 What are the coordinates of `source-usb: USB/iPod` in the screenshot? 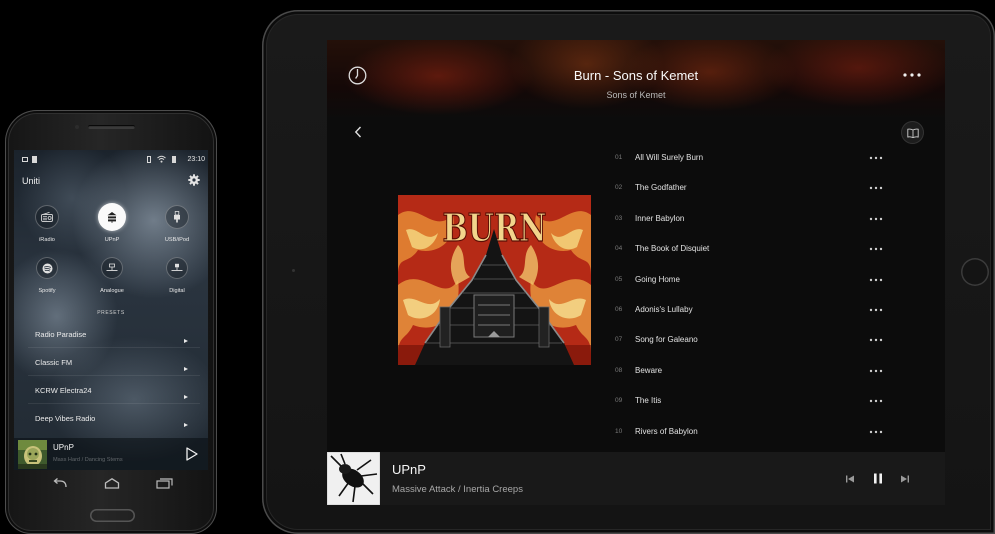 It's located at (177, 226).